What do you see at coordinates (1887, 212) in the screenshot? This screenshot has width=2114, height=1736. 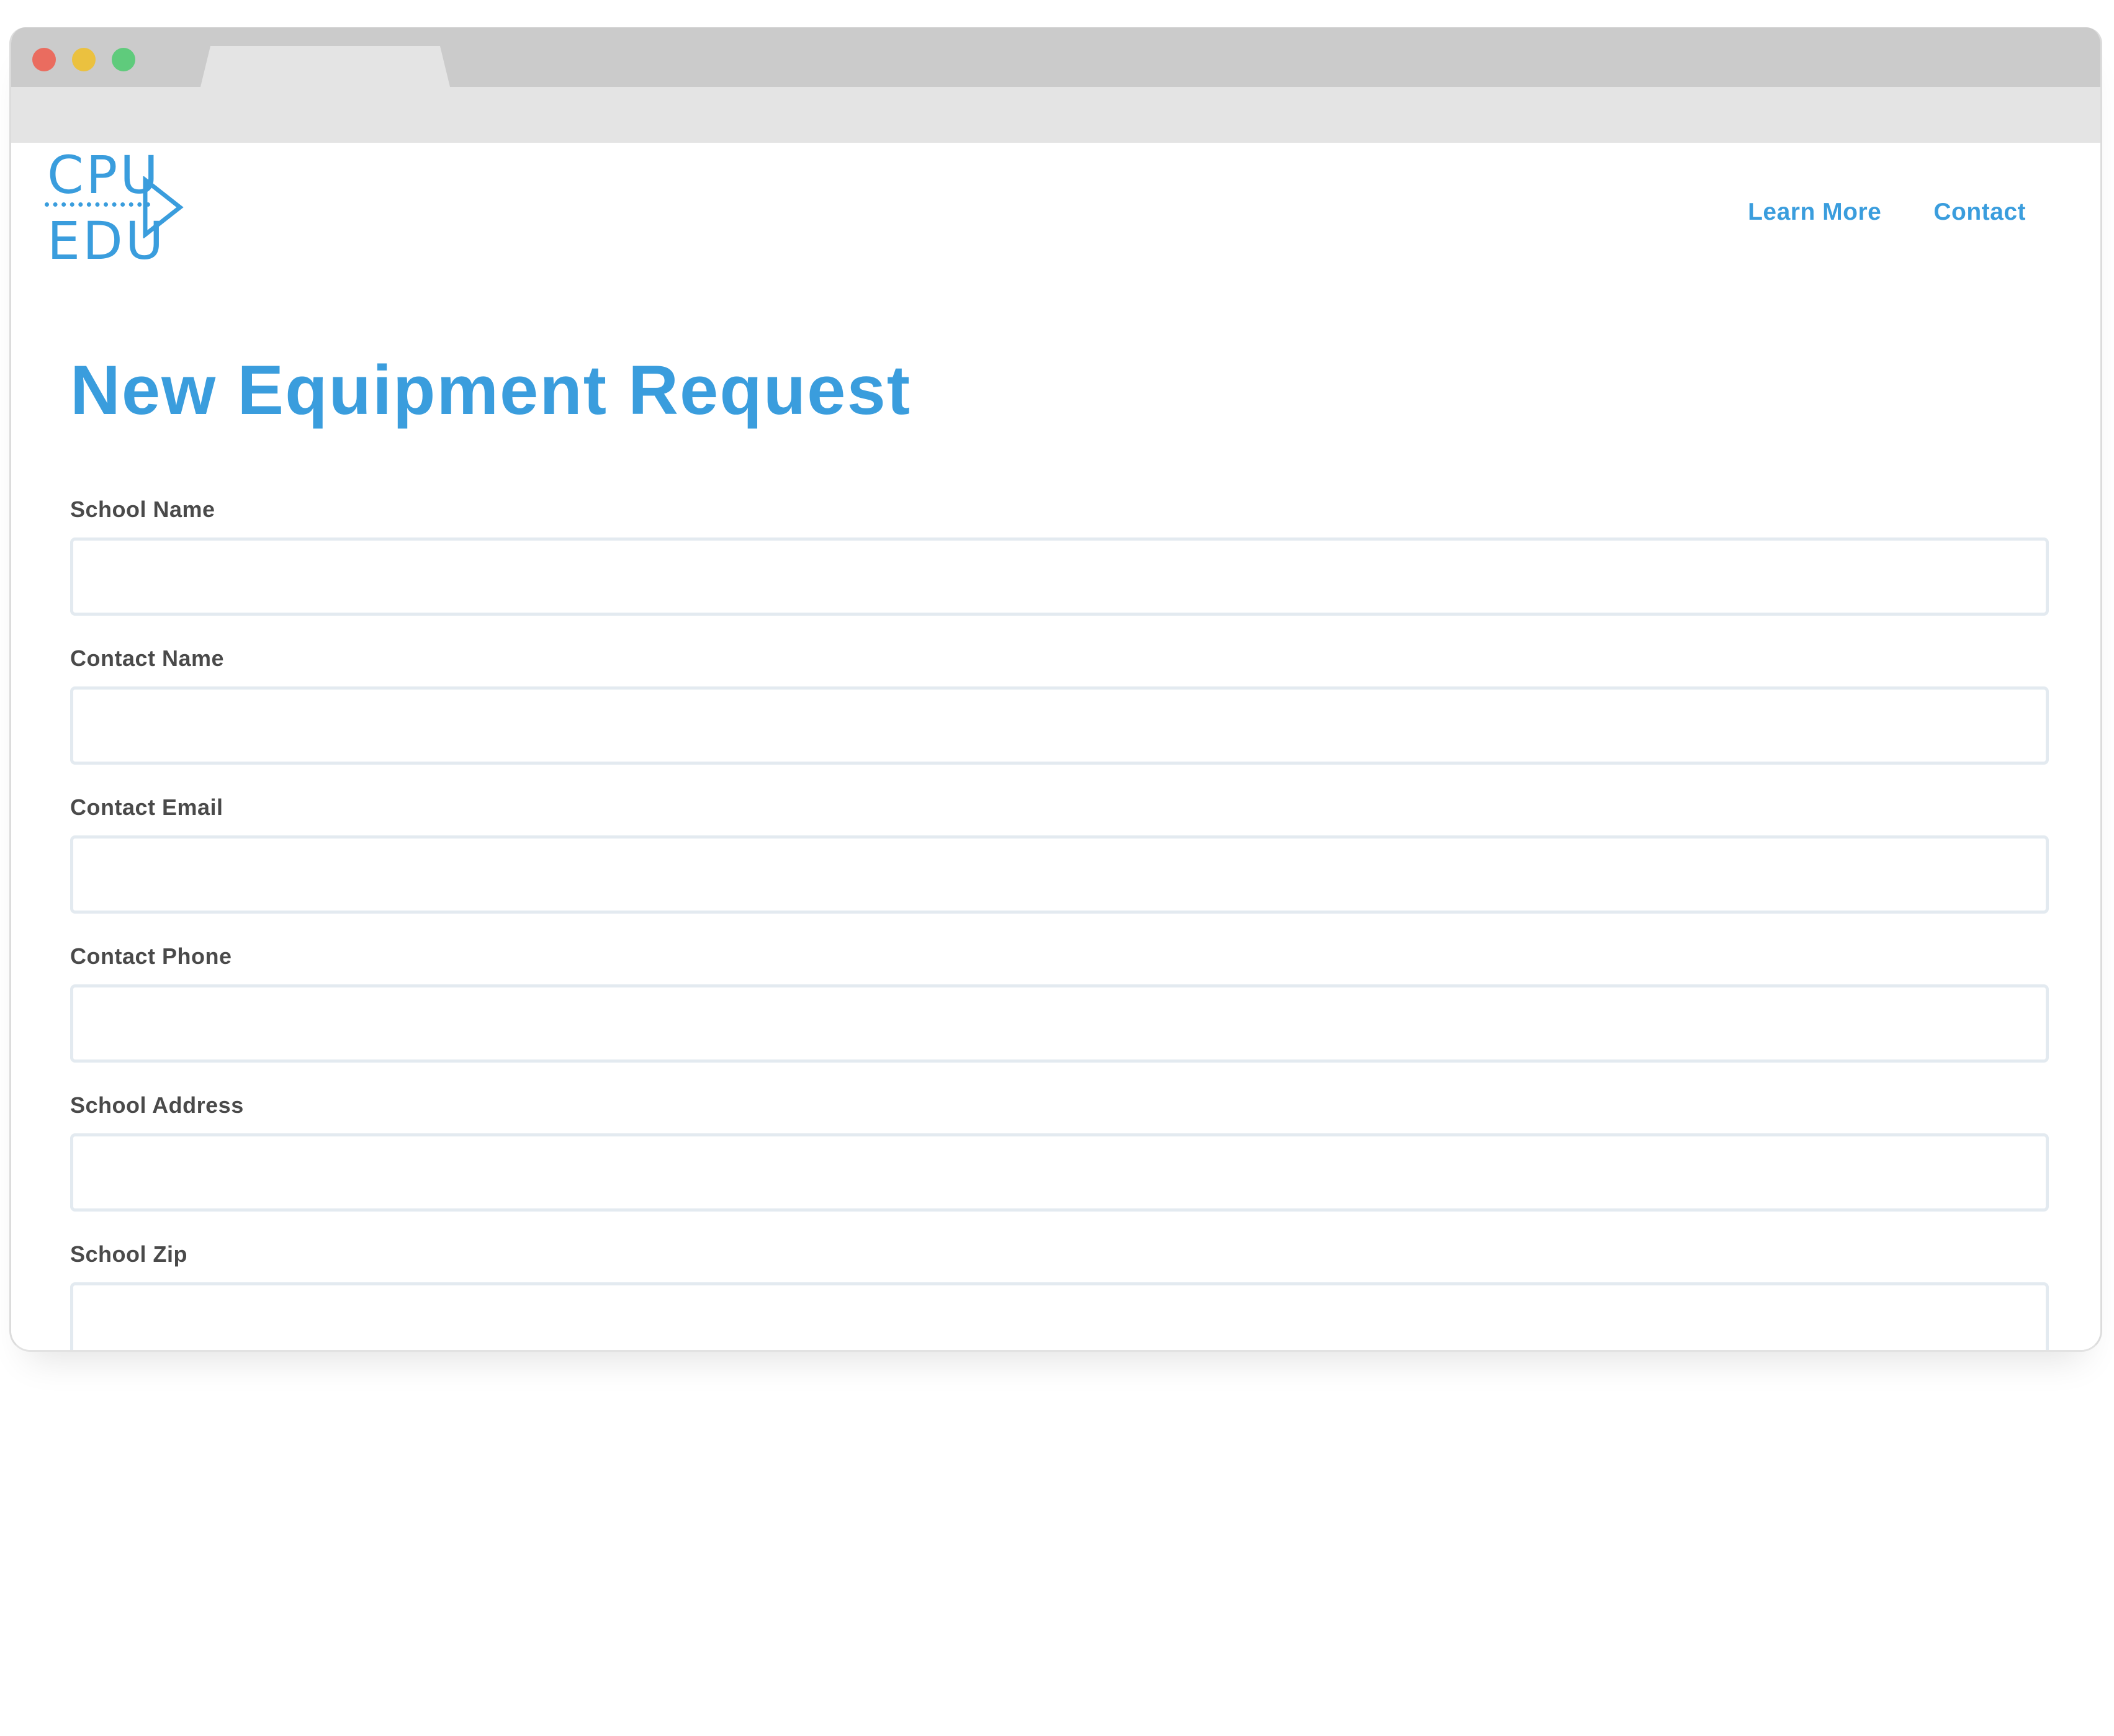 I see `top-nav: Learn More Contact` at bounding box center [1887, 212].